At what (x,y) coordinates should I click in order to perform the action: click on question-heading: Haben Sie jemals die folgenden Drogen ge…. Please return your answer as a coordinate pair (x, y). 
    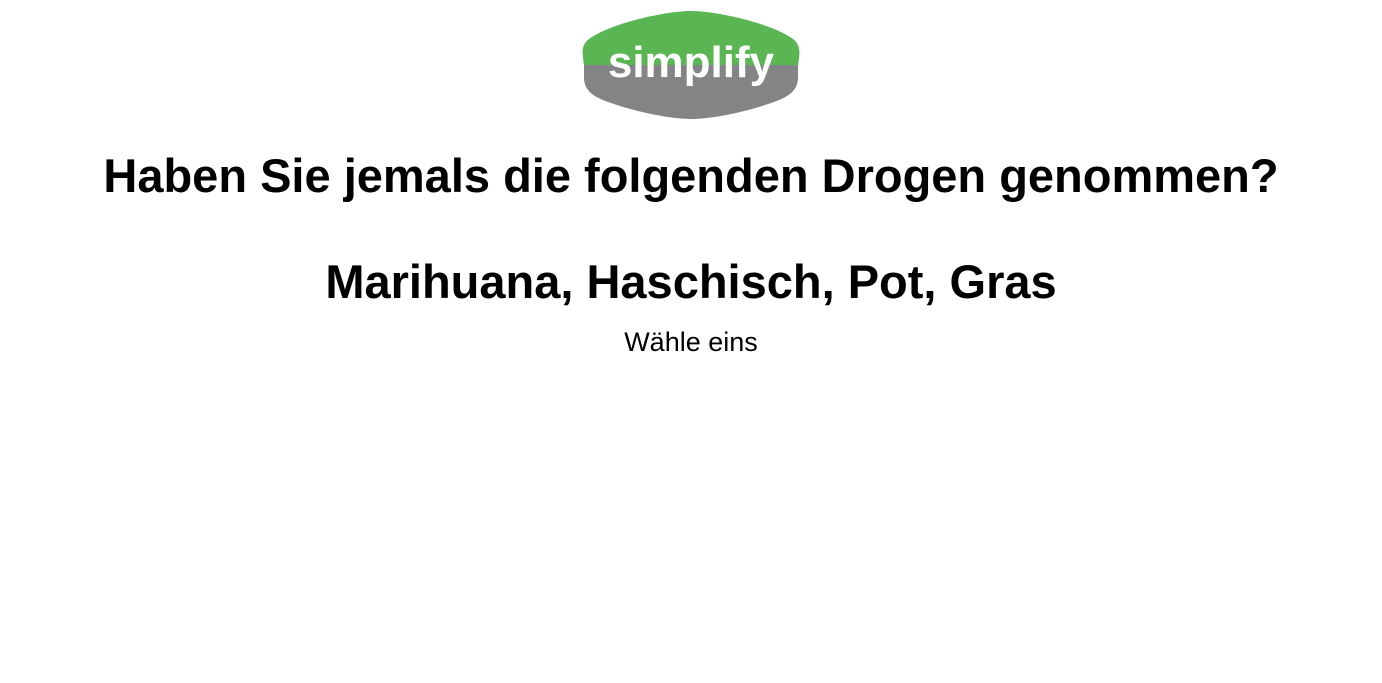
    Looking at the image, I should click on (691, 175).